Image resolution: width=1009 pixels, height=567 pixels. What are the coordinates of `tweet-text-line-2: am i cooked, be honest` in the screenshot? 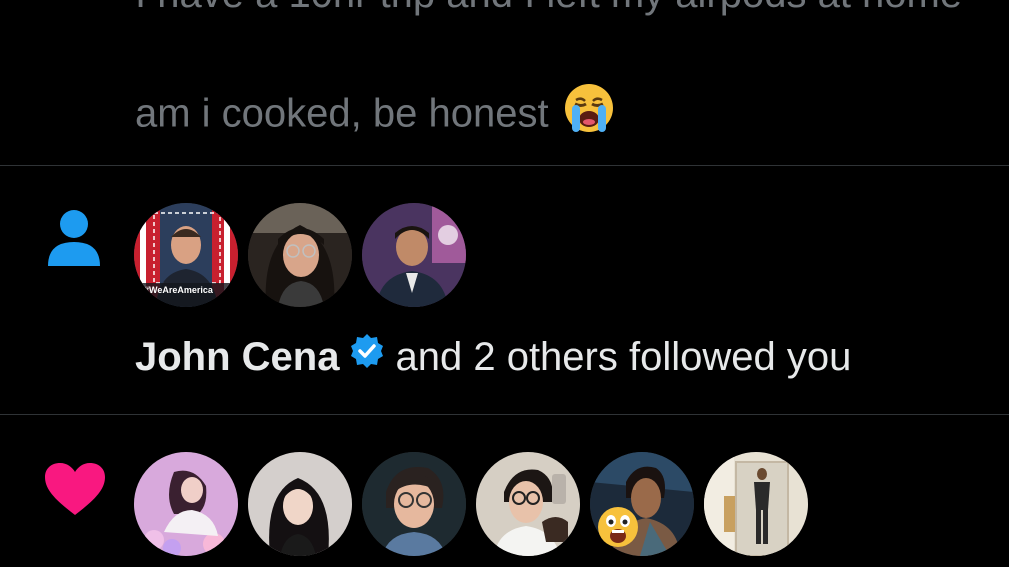 It's located at (375, 114).